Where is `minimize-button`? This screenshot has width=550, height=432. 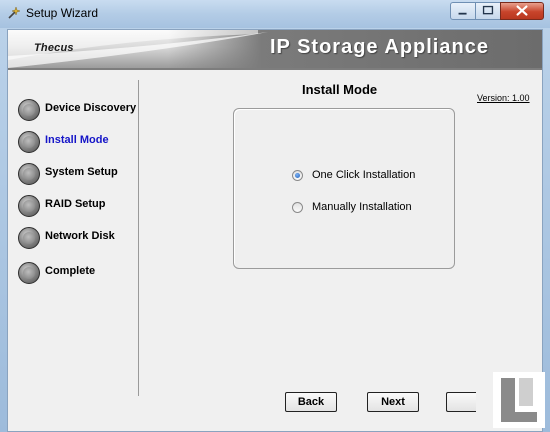 minimize-button is located at coordinates (463, 11).